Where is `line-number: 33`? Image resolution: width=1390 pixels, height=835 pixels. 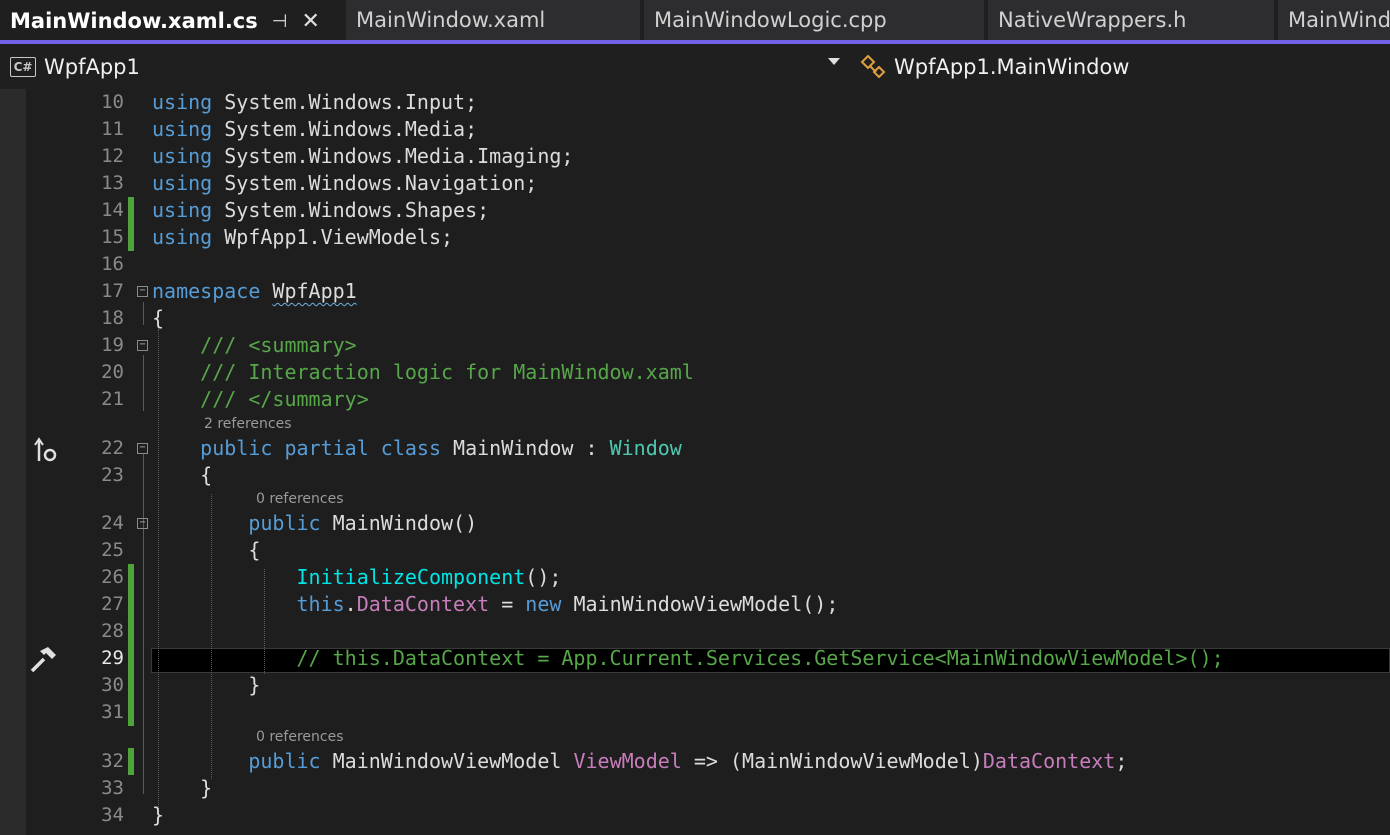
line-number: 33 is located at coordinates (112, 788).